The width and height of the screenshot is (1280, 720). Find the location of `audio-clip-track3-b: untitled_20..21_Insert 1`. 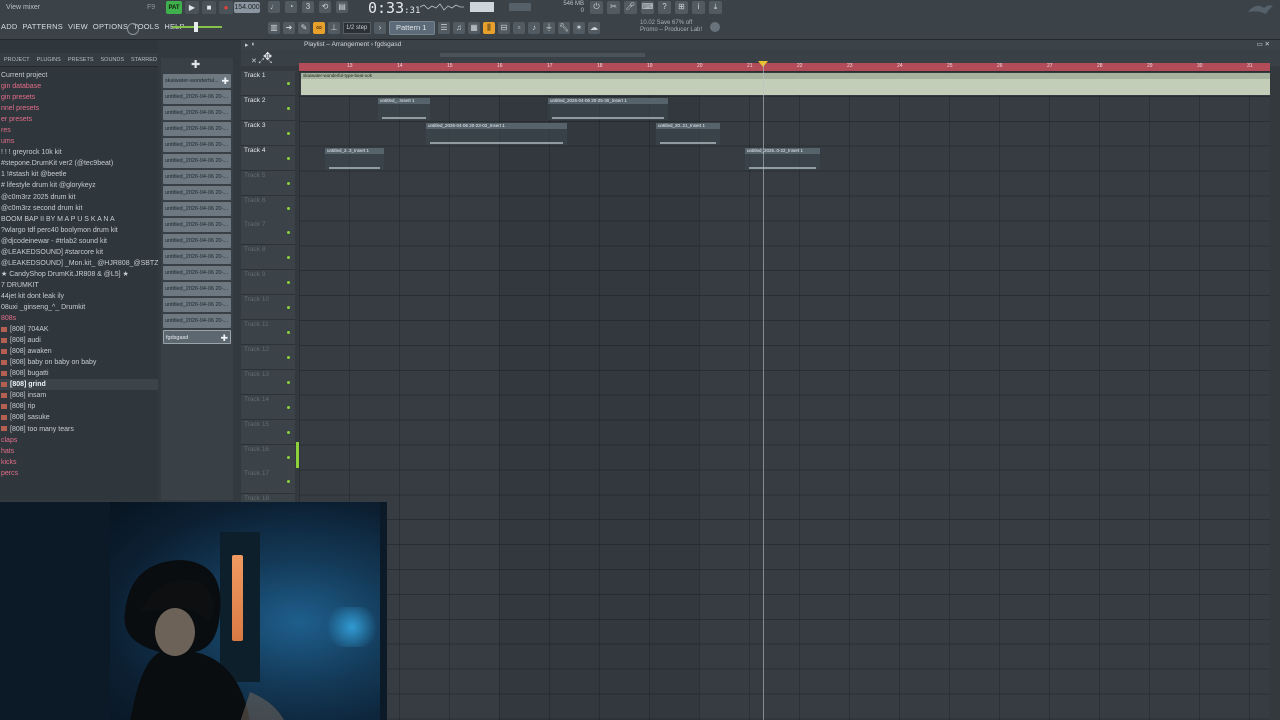

audio-clip-track3-b: untitled_20..21_Insert 1 is located at coordinates (688, 134).